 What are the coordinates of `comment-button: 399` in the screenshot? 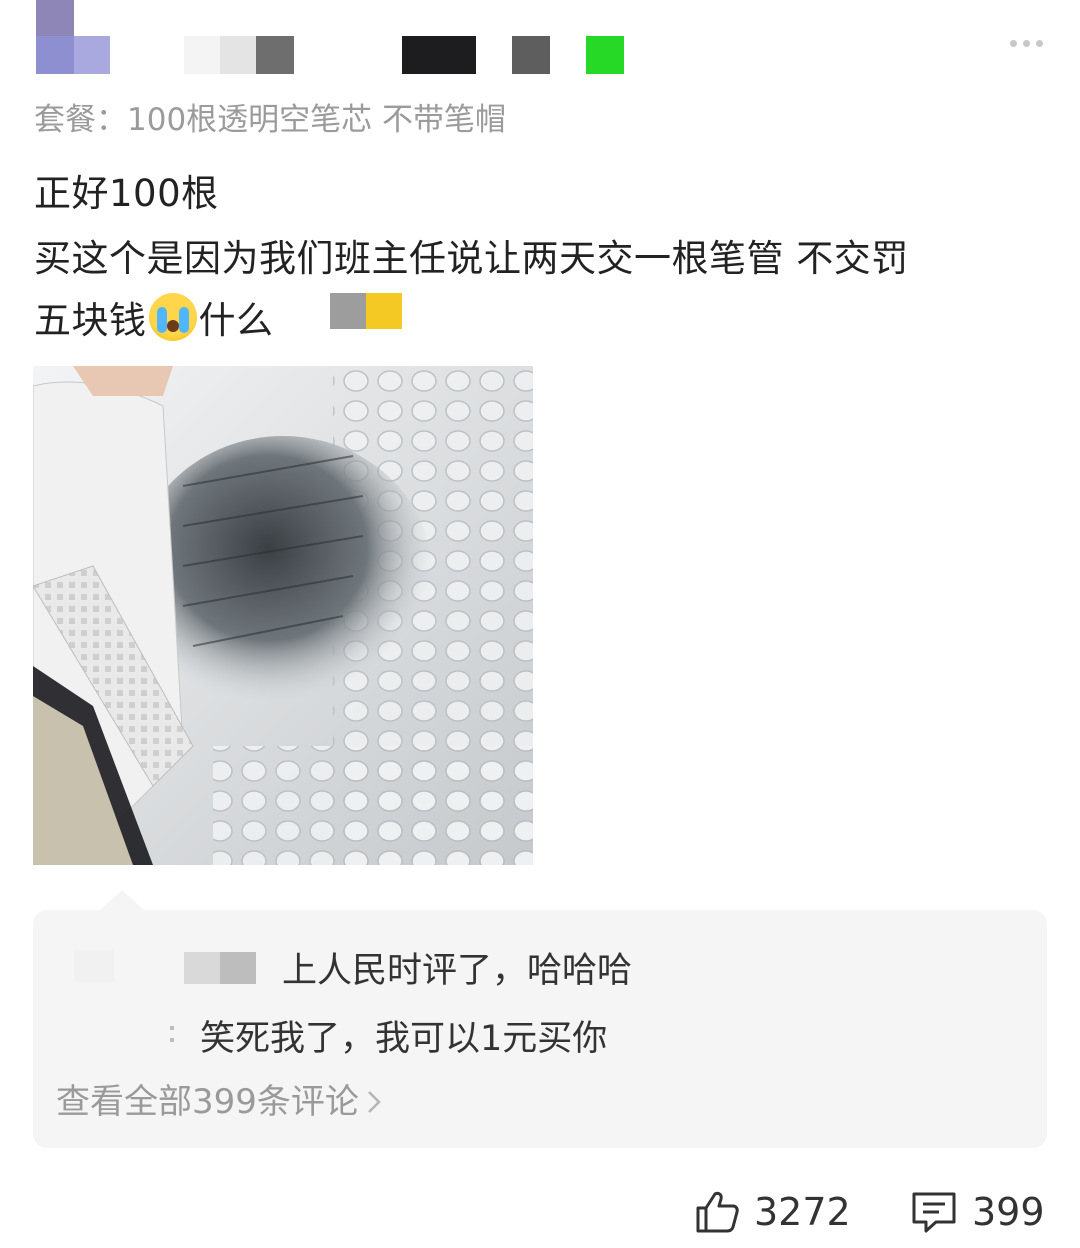 It's located at (977, 1212).